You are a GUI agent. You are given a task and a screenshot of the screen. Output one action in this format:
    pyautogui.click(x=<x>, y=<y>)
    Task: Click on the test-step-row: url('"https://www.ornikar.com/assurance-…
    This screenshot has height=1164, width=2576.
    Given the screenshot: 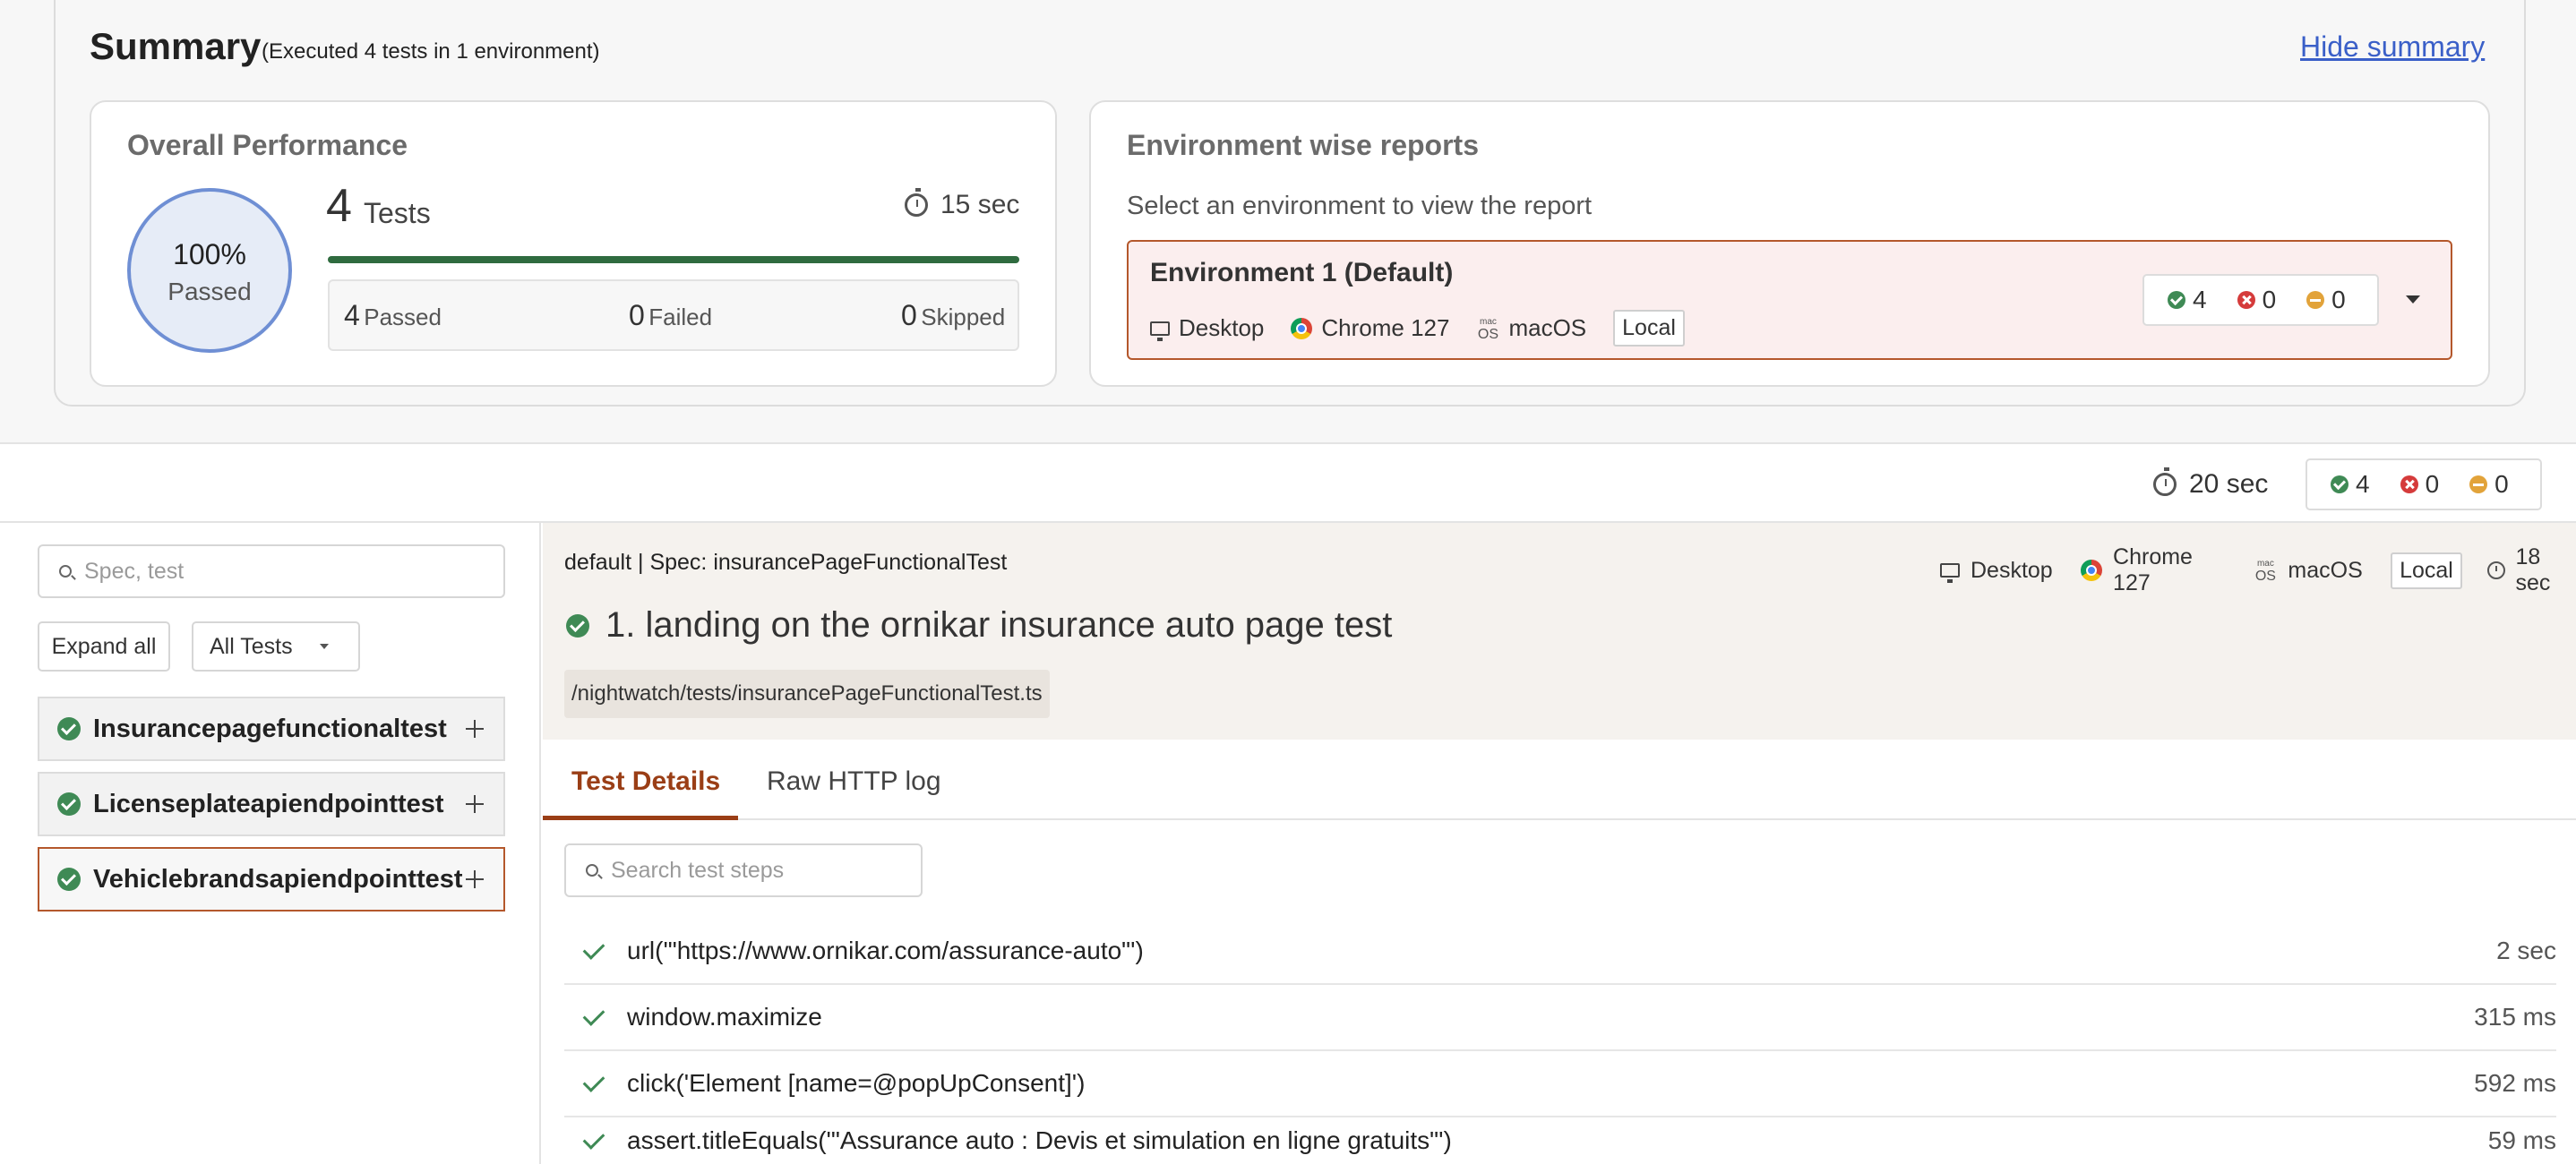 What is the action you would take?
    pyautogui.click(x=1560, y=952)
    